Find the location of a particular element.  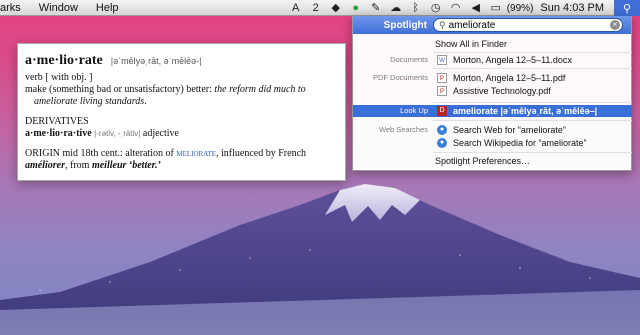

show-all-label: Show All in Finder is located at coordinates (471, 44).